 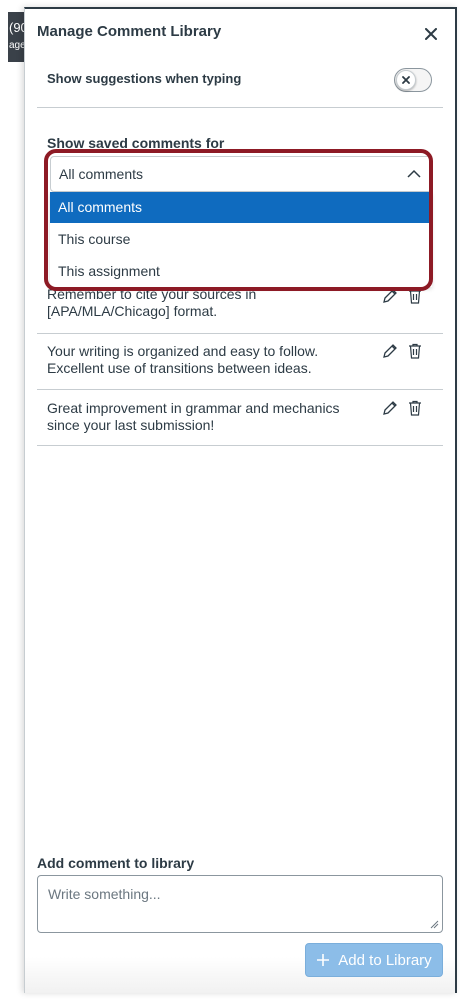 I want to click on window-top-edge, so click(x=230, y=3).